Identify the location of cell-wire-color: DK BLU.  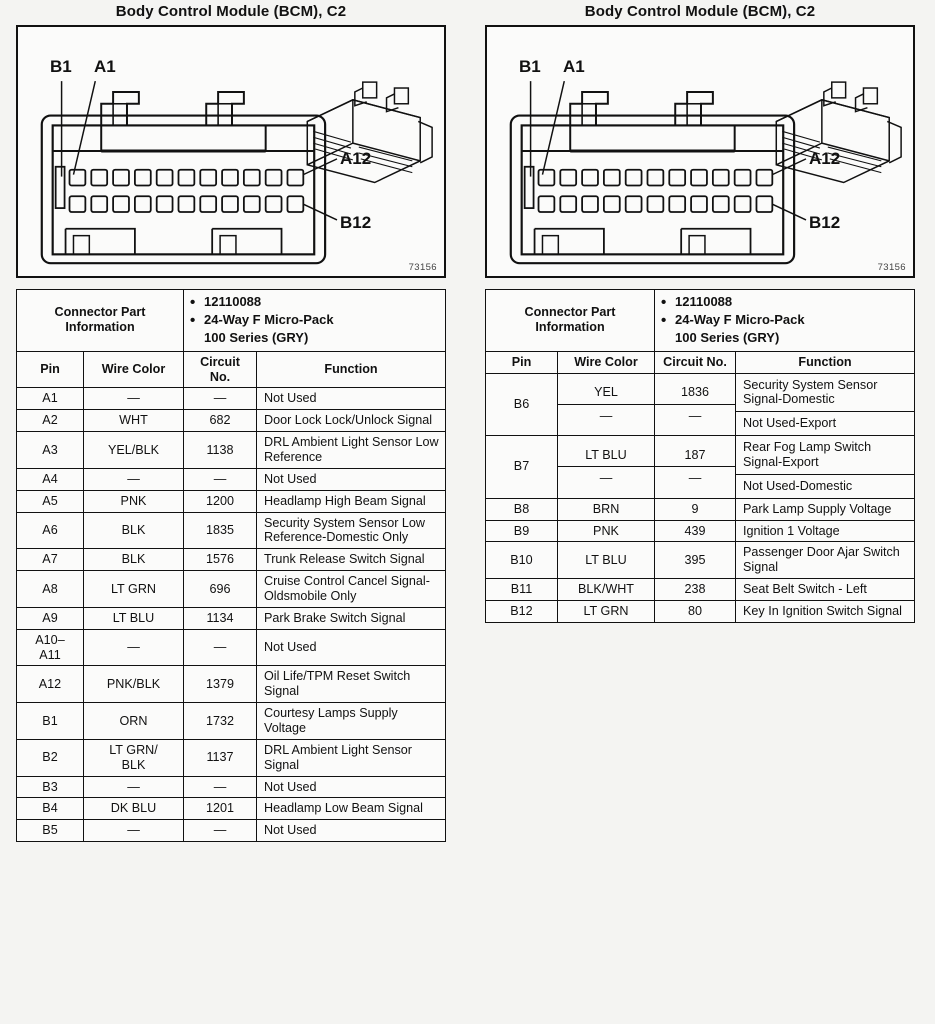
(133, 809).